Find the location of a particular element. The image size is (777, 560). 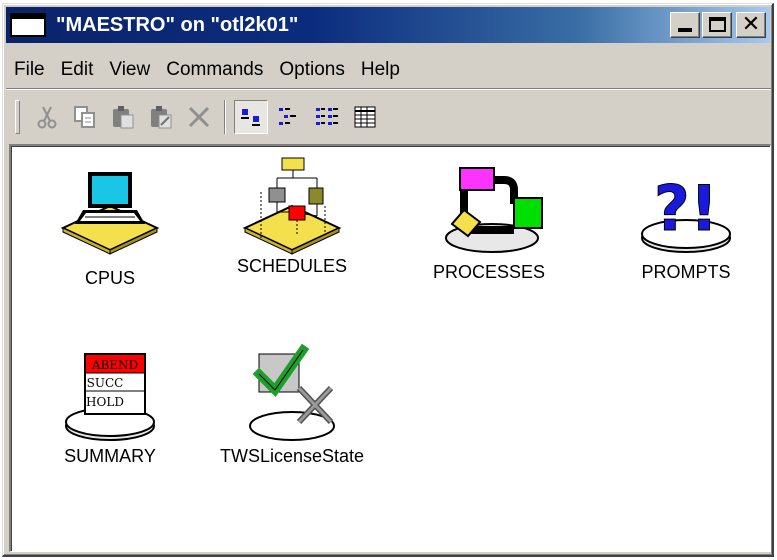

maximize-button is located at coordinates (717, 25).